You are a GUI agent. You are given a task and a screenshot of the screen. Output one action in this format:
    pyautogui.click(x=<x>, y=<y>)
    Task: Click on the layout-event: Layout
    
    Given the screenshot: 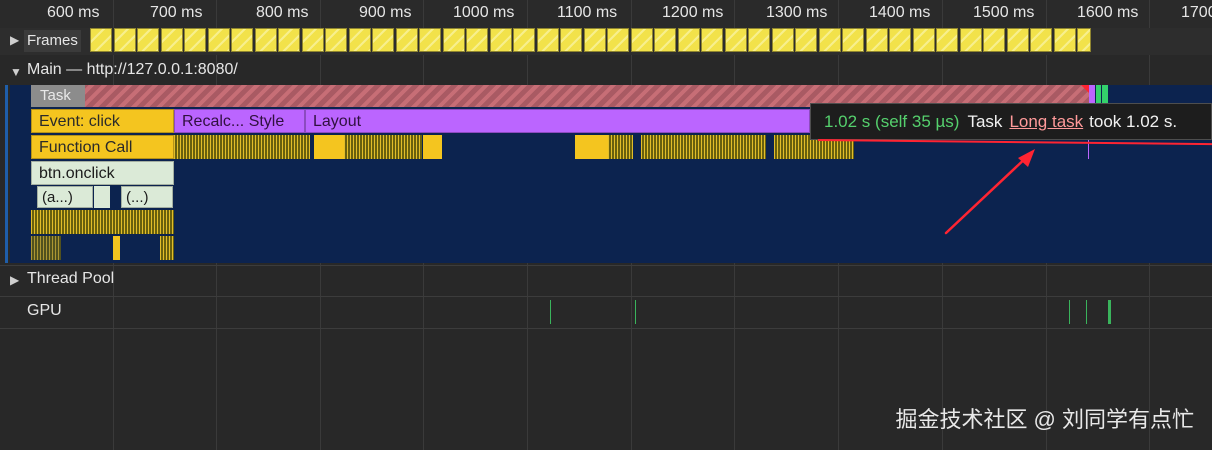 What is the action you would take?
    pyautogui.click(x=557, y=121)
    